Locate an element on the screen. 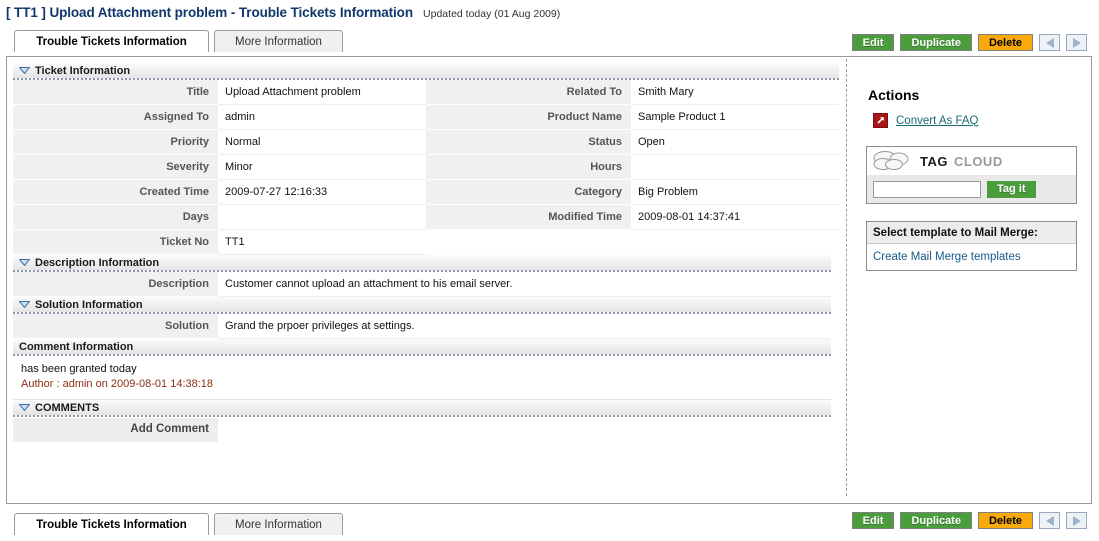  field-value-category: Big Problem is located at coordinates (735, 192).